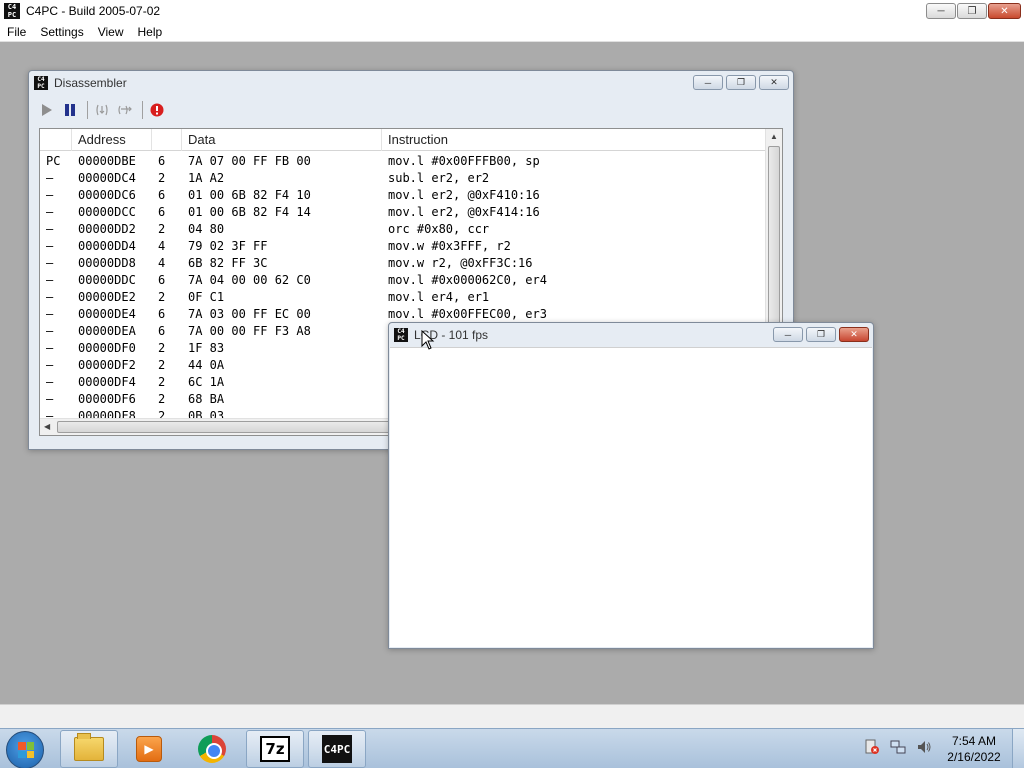 This screenshot has width=1024, height=768. I want to click on row-data: 7A 04 00 00 62 C0, so click(249, 280).